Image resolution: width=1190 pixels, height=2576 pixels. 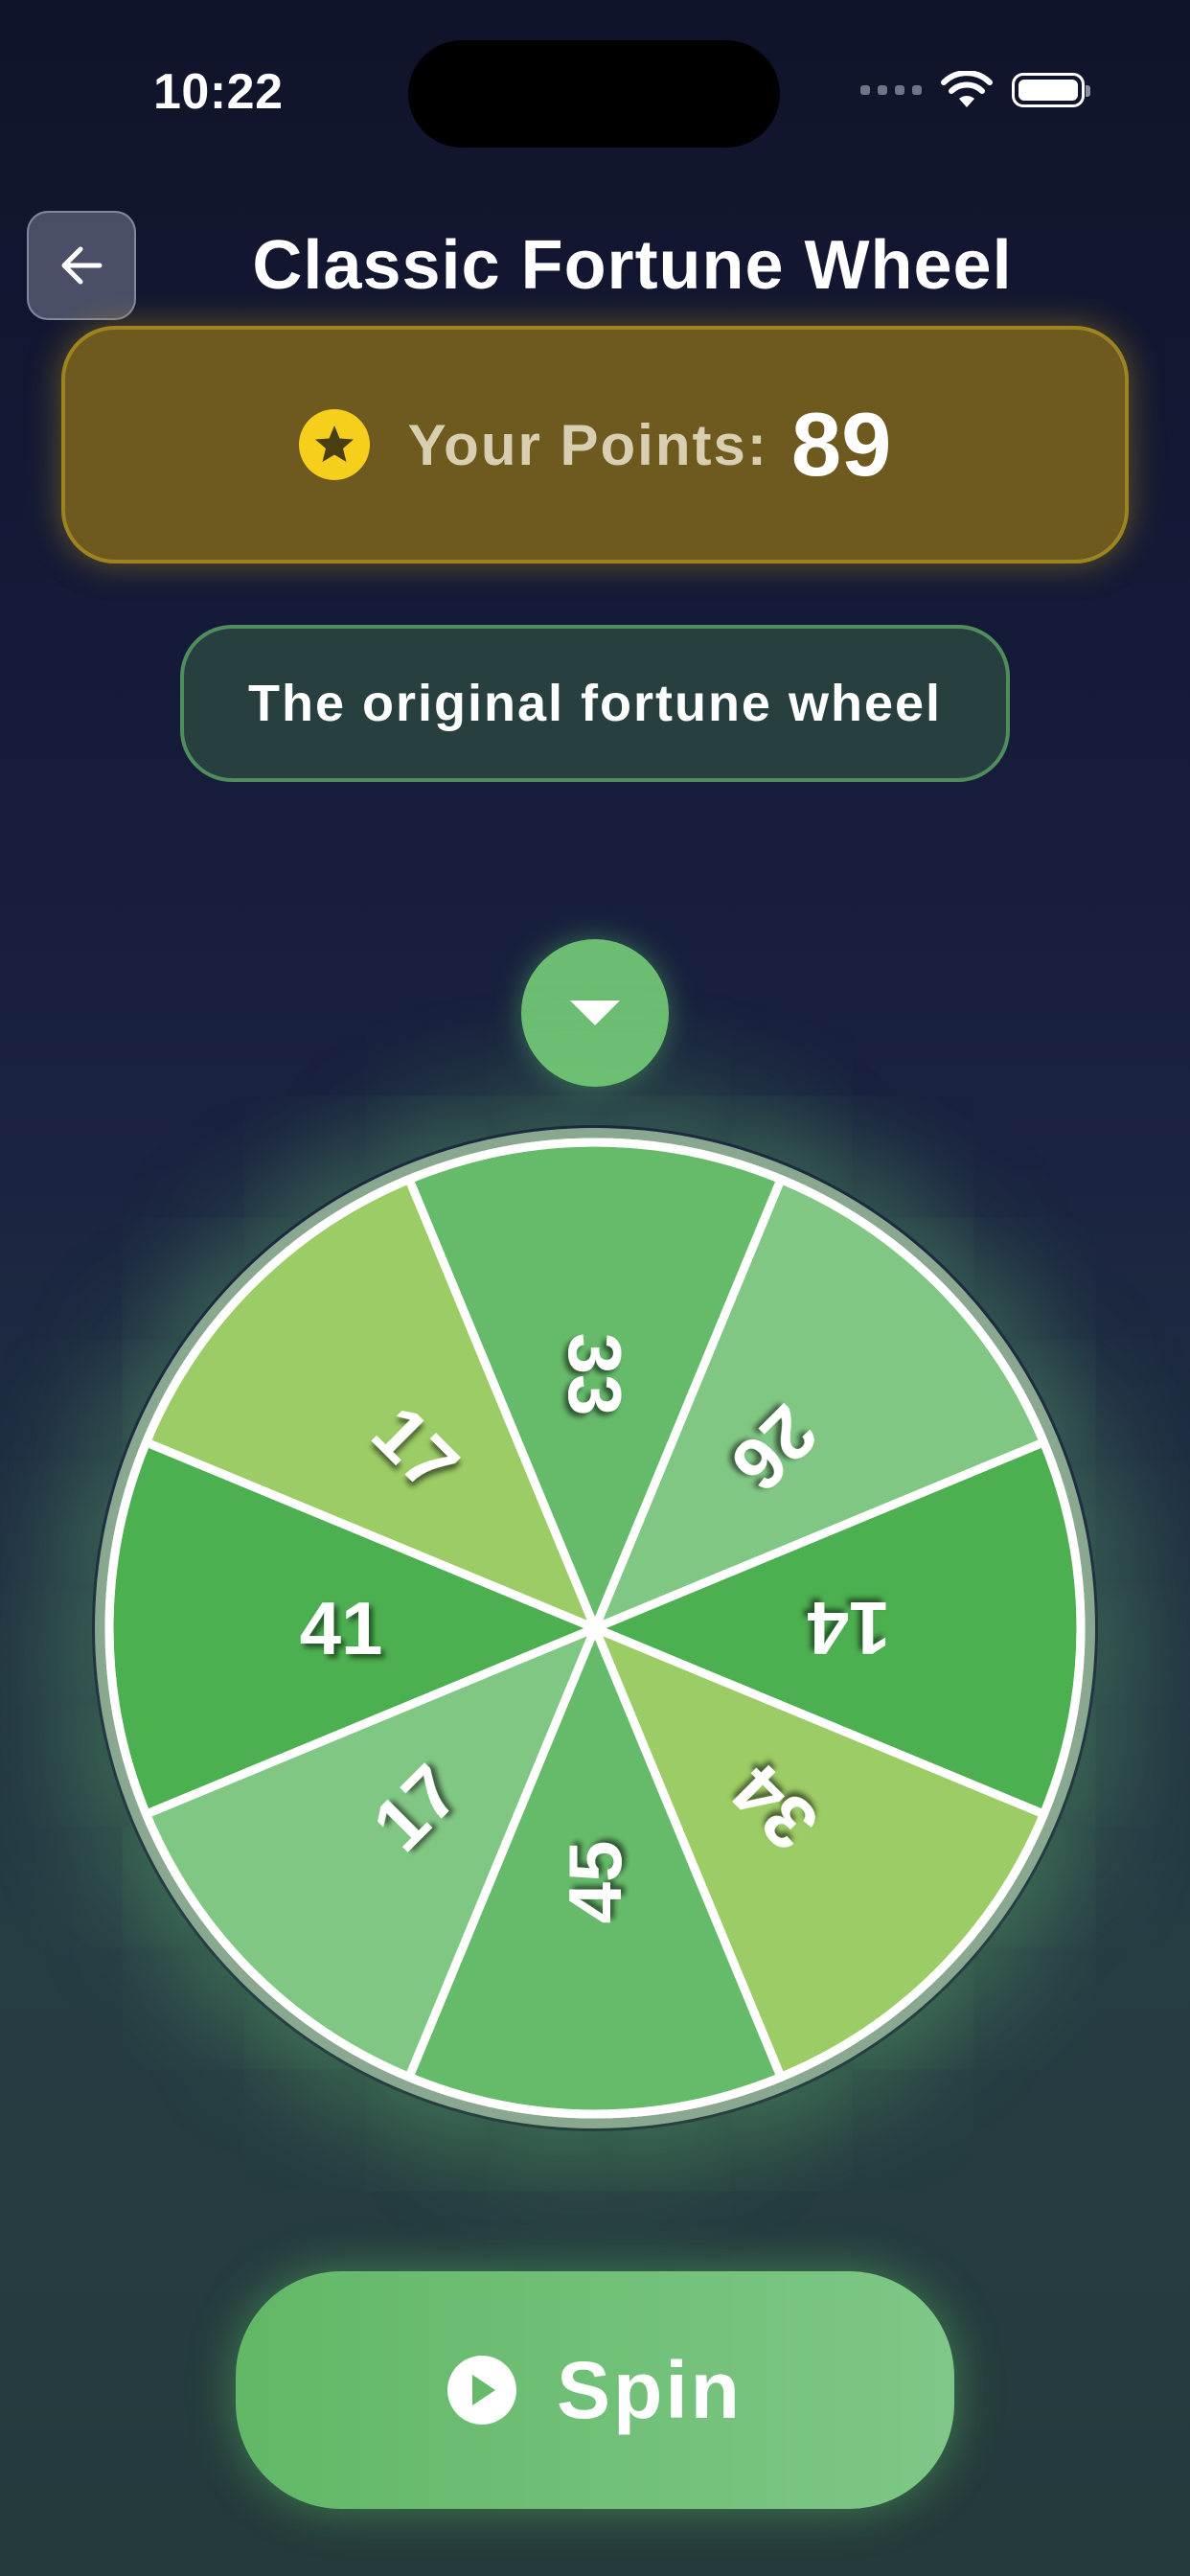 I want to click on cellular-signal-icon, so click(x=891, y=90).